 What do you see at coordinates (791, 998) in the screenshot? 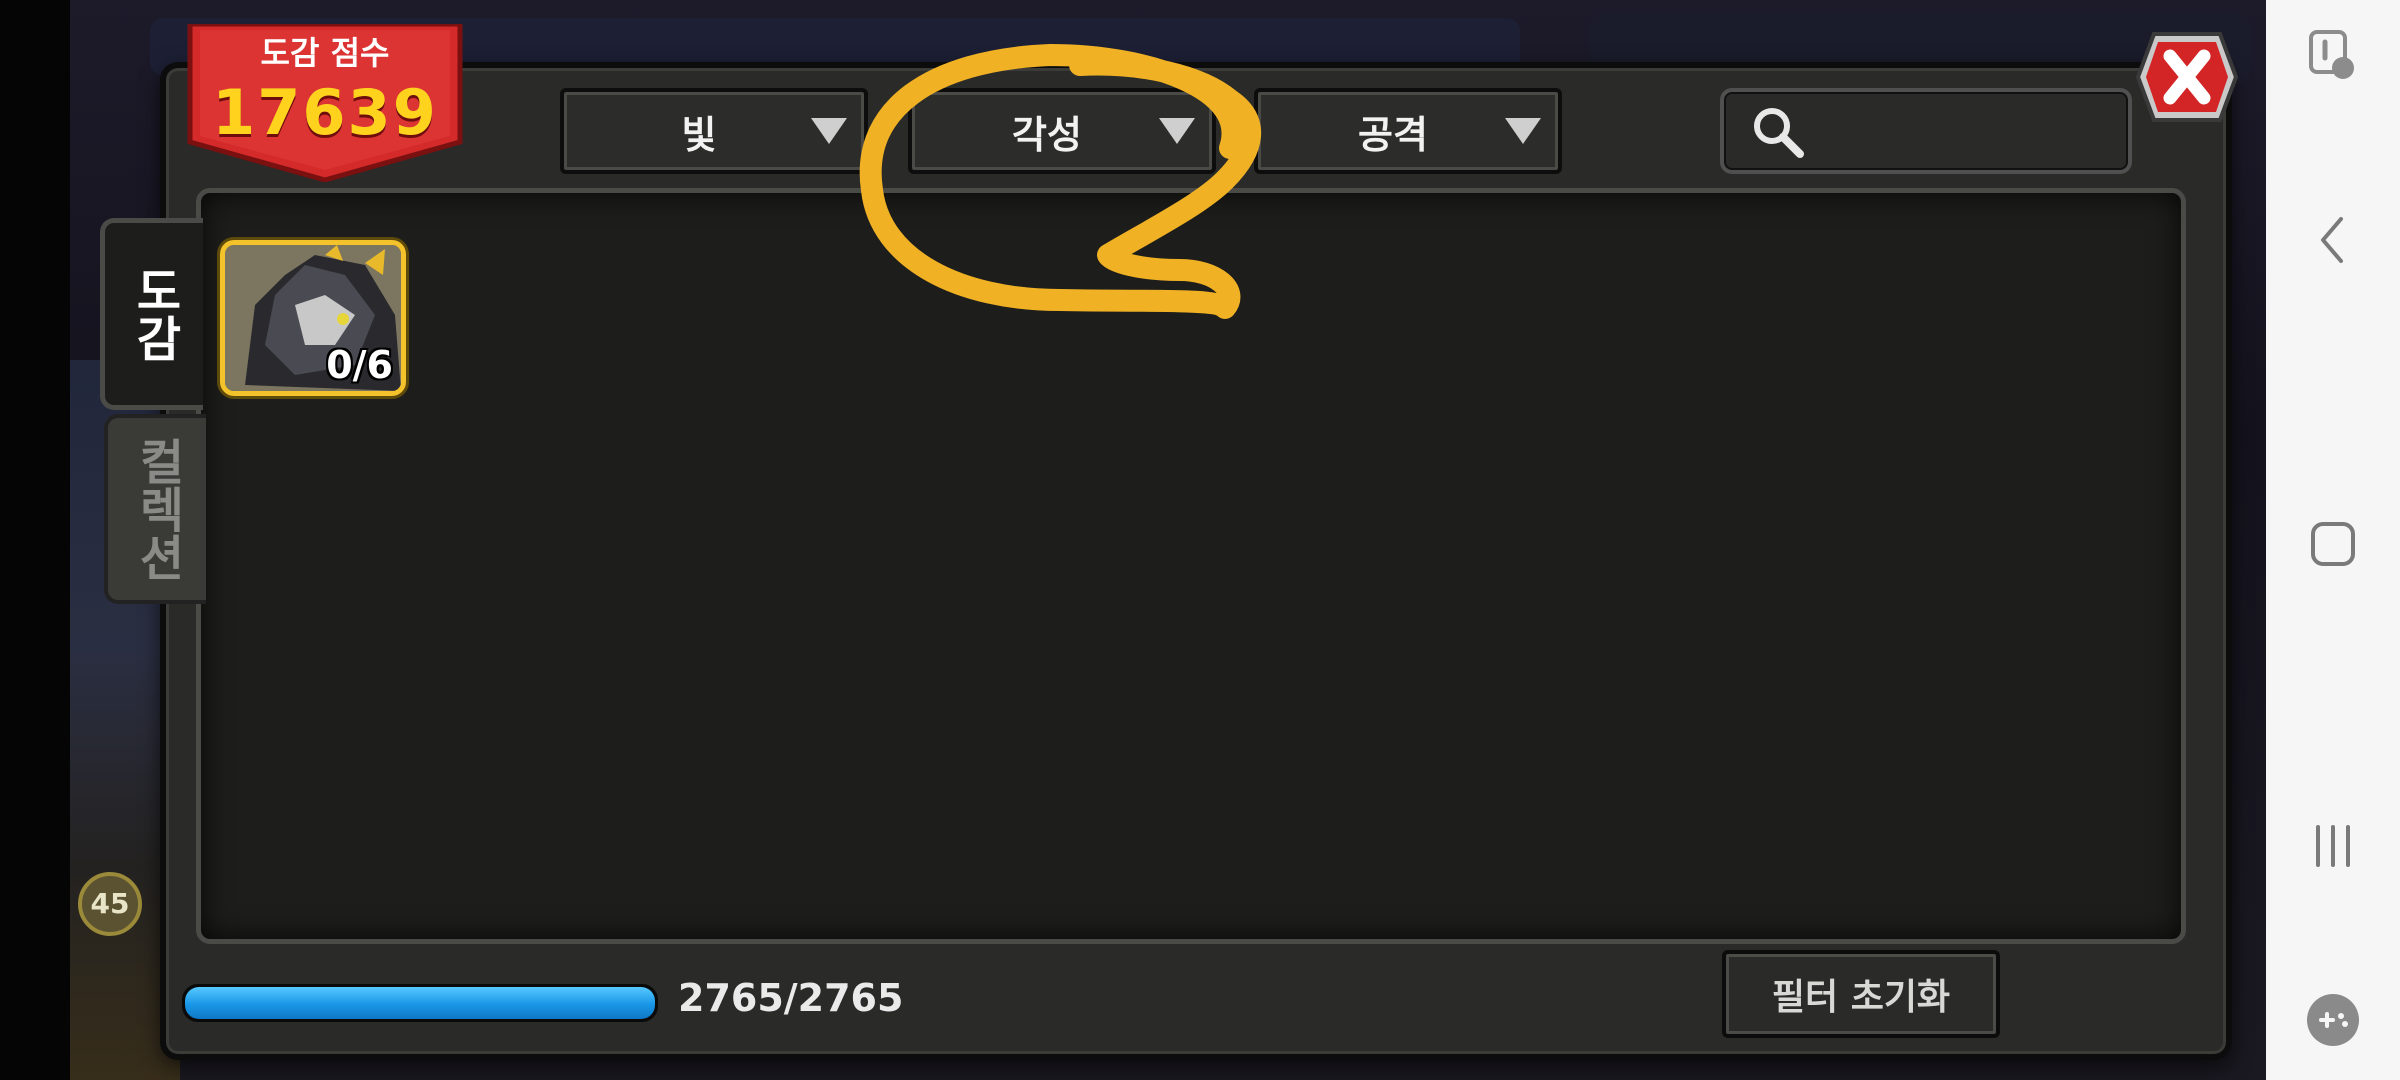
I see `progress-text: 2765/2765` at bounding box center [791, 998].